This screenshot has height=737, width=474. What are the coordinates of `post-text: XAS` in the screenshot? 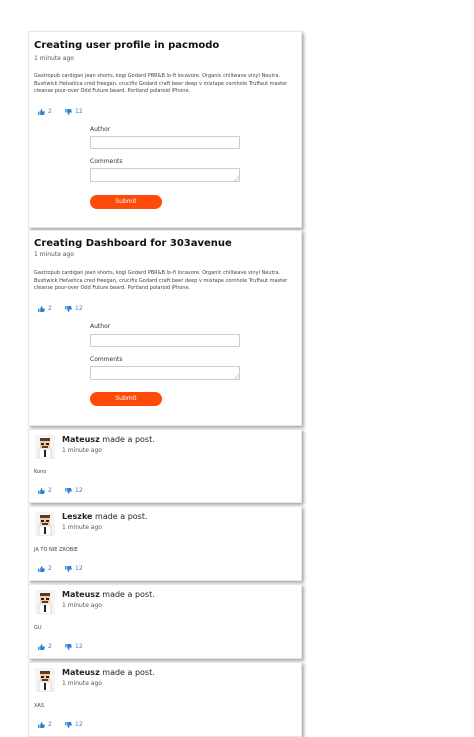 It's located at (39, 706).